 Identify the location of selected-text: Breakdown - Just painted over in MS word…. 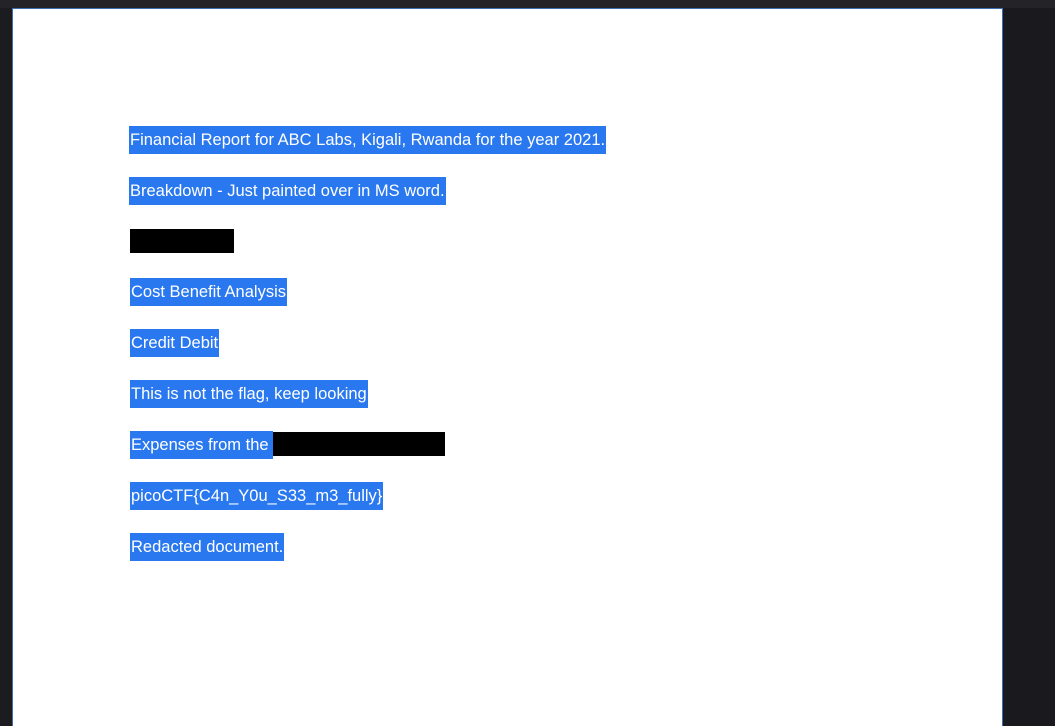
(287, 191).